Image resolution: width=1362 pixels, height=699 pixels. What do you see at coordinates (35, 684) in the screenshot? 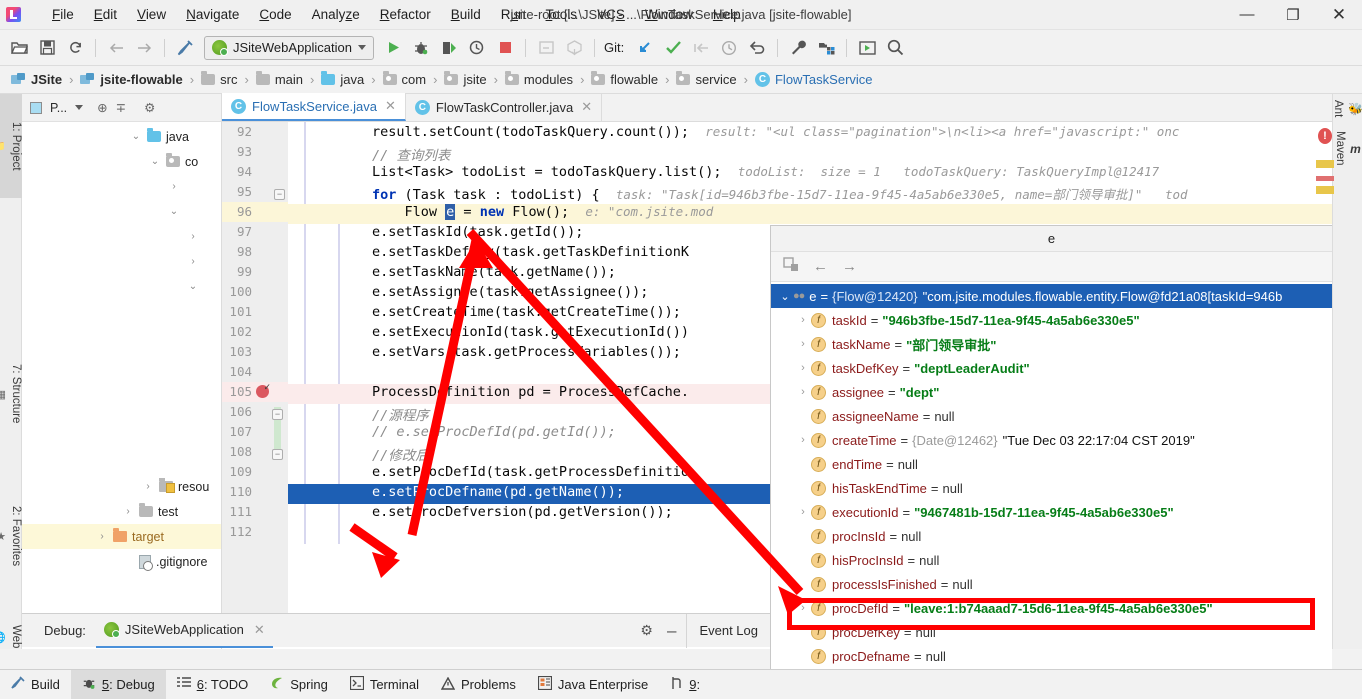
I see `status-item-build: Build` at bounding box center [35, 684].